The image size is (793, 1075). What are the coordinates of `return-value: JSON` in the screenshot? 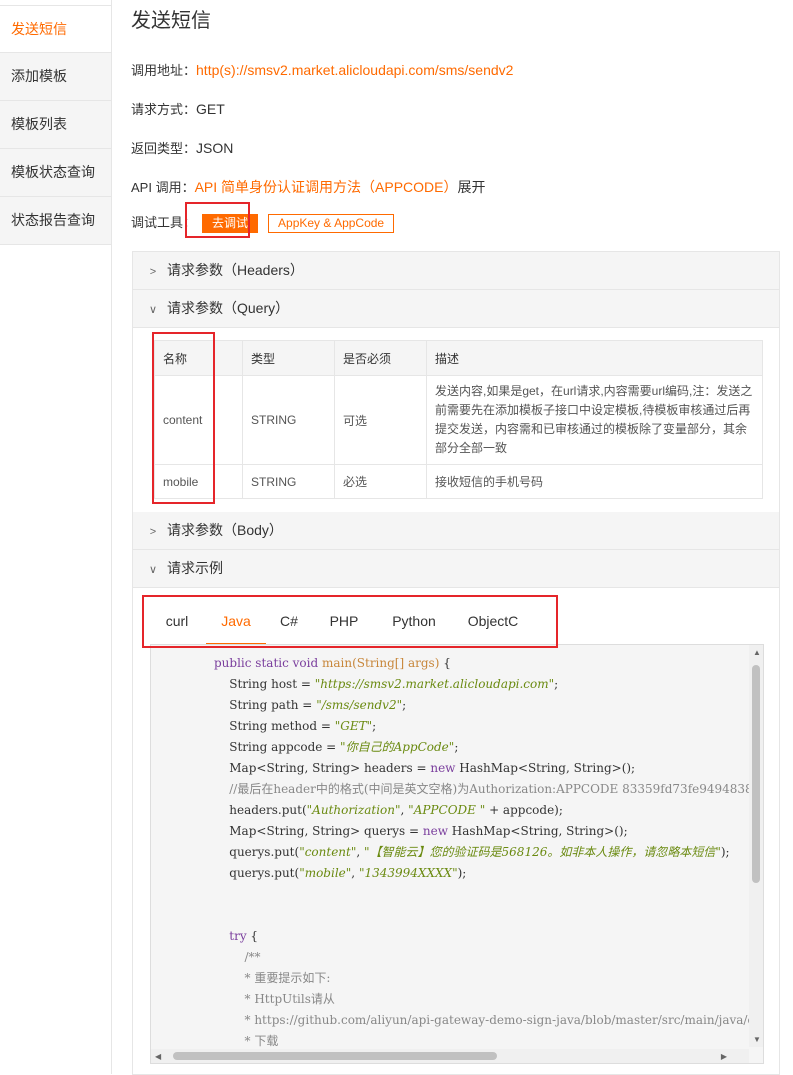 It's located at (215, 148).